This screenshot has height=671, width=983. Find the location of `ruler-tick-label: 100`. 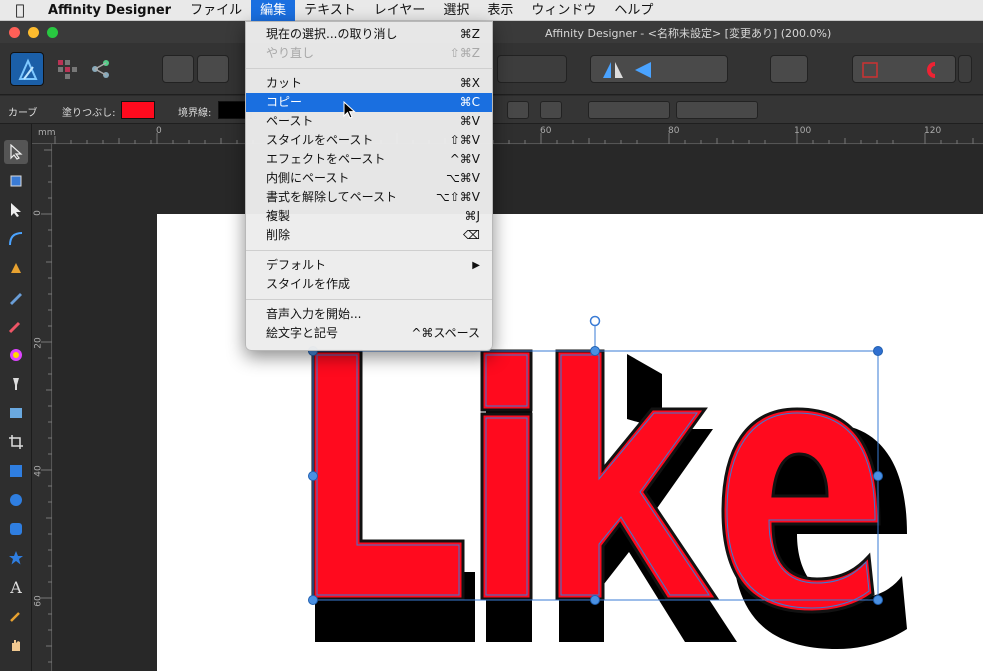

ruler-tick-label: 100 is located at coordinates (803, 131).